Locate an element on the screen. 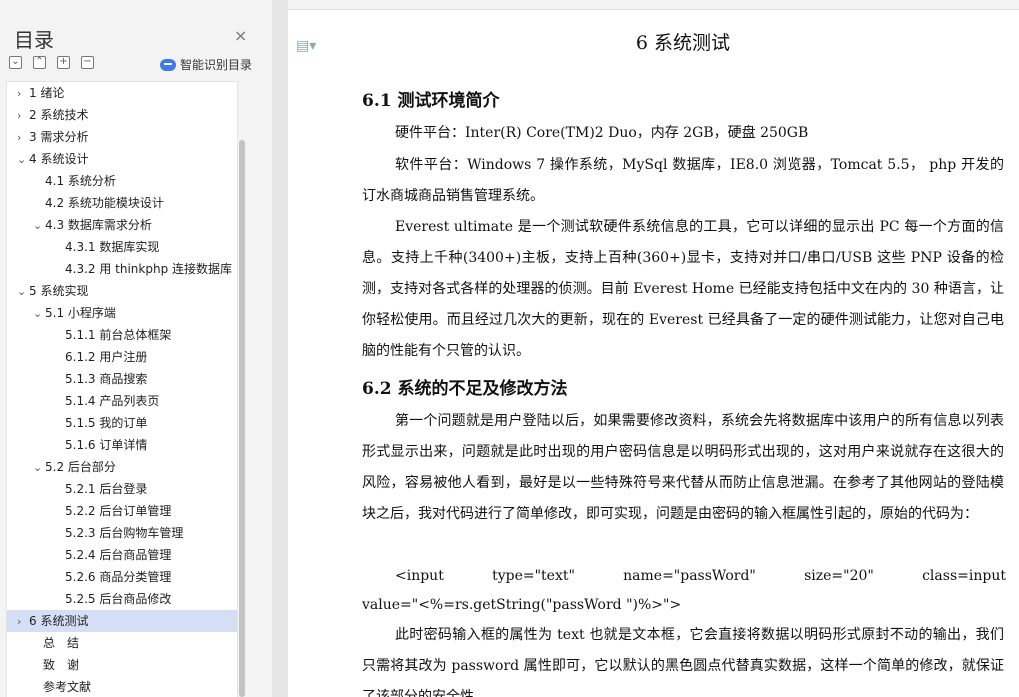  toc-item-label: 6 系统测试 is located at coordinates (59, 621).